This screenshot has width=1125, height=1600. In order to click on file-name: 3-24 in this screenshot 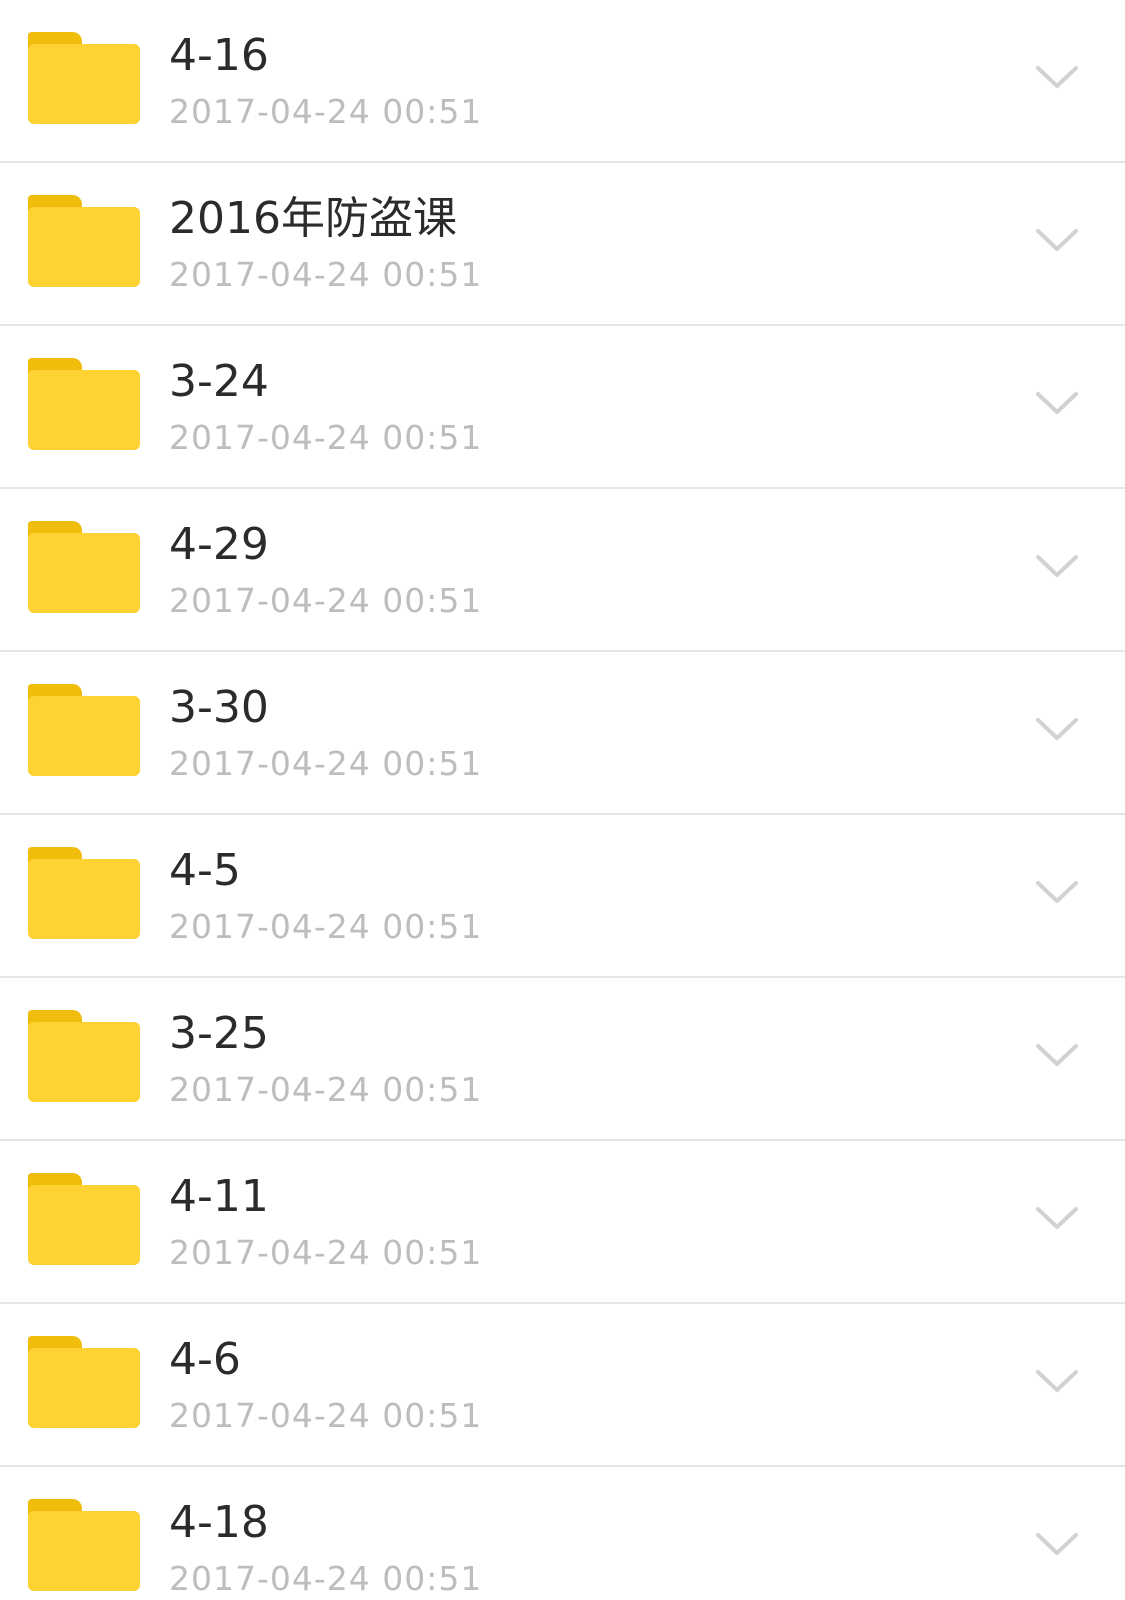, I will do `click(219, 381)`.